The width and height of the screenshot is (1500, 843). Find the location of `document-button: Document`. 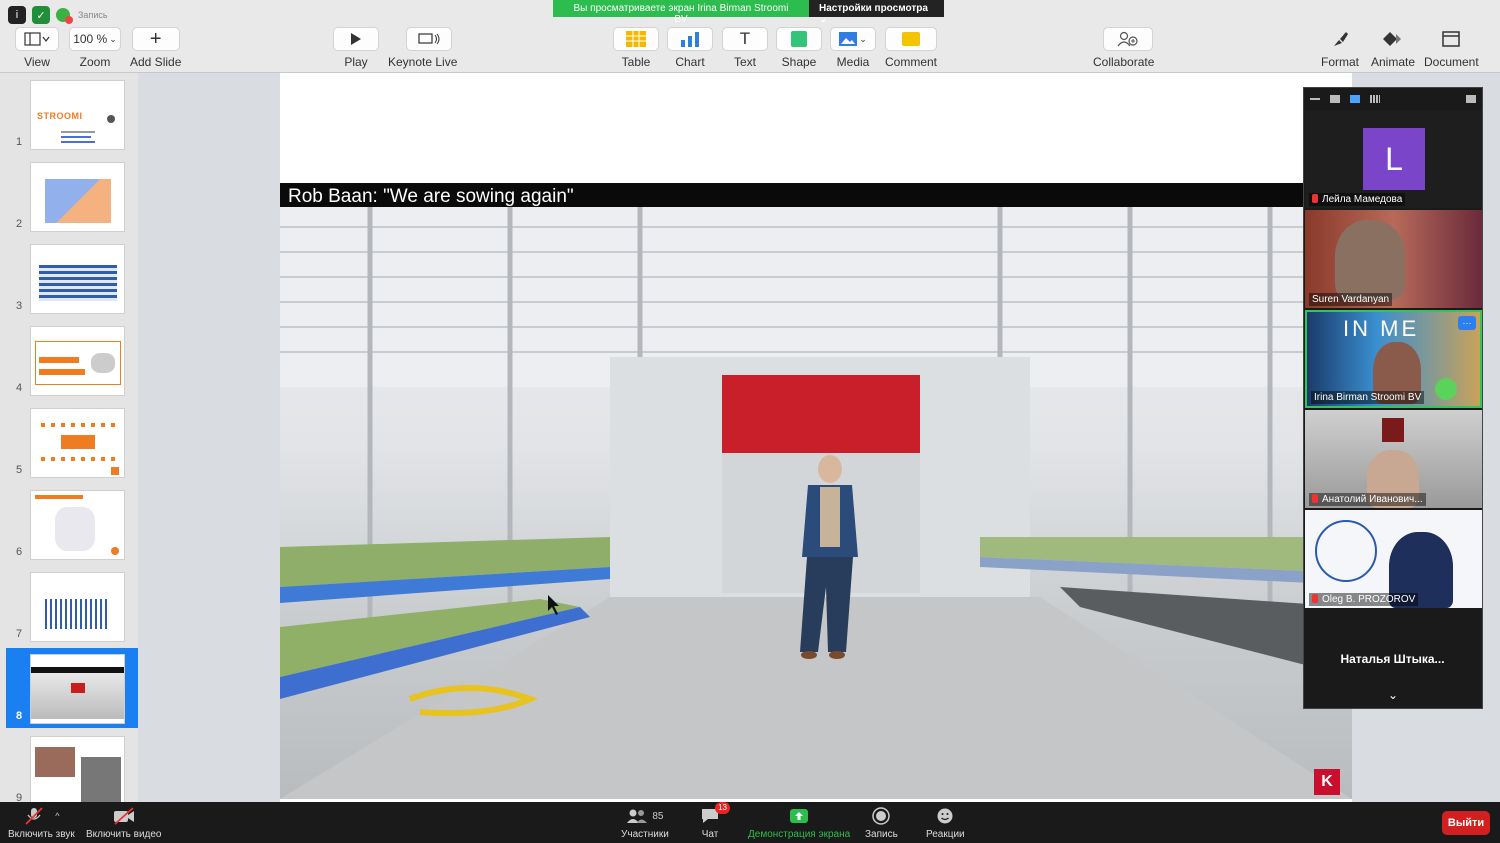

document-button: Document is located at coordinates (1451, 48).